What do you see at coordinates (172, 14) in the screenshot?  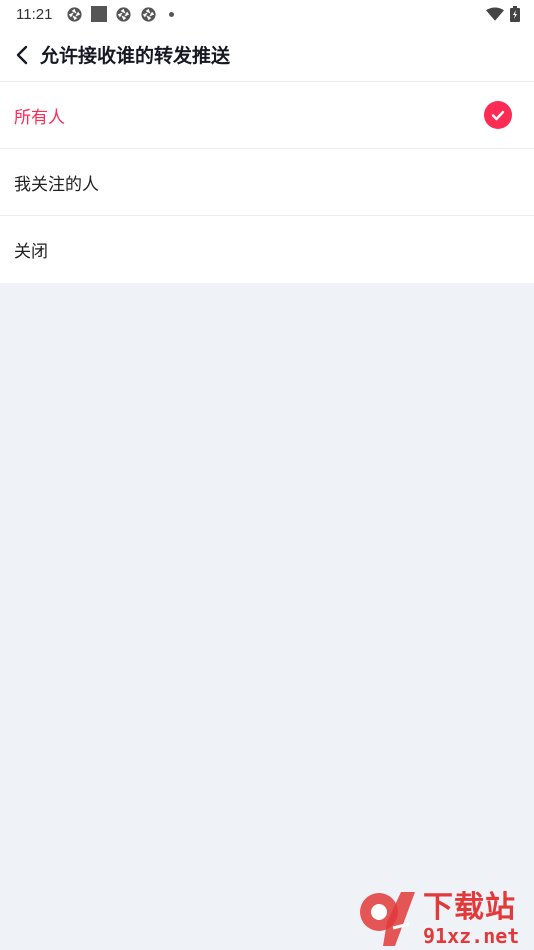 I see `dot-icon` at bounding box center [172, 14].